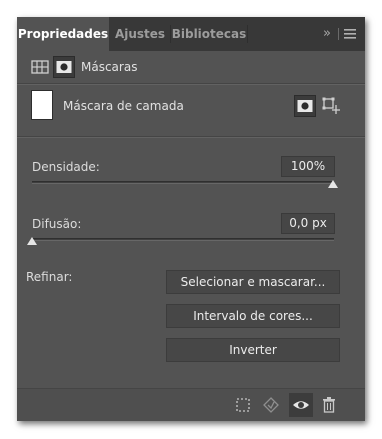  What do you see at coordinates (209, 34) in the screenshot?
I see `tab-bibliotecas: Bibliotecas` at bounding box center [209, 34].